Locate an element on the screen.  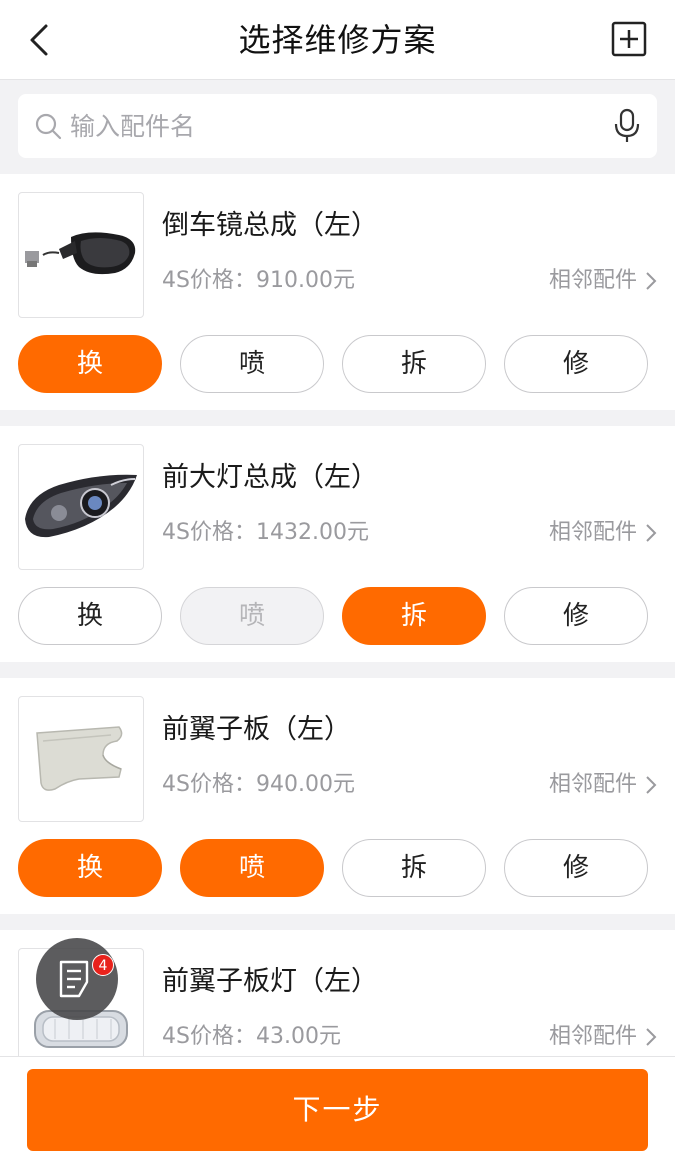
selected-list-button: 4 is located at coordinates (77, 979).